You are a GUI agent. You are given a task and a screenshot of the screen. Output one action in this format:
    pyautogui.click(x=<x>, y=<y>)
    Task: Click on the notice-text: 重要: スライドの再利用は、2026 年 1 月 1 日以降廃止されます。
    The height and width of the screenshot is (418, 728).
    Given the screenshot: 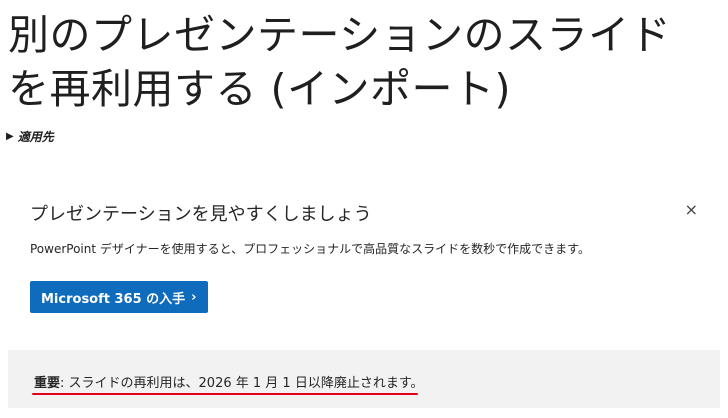 What is the action you would take?
    pyautogui.click(x=229, y=381)
    